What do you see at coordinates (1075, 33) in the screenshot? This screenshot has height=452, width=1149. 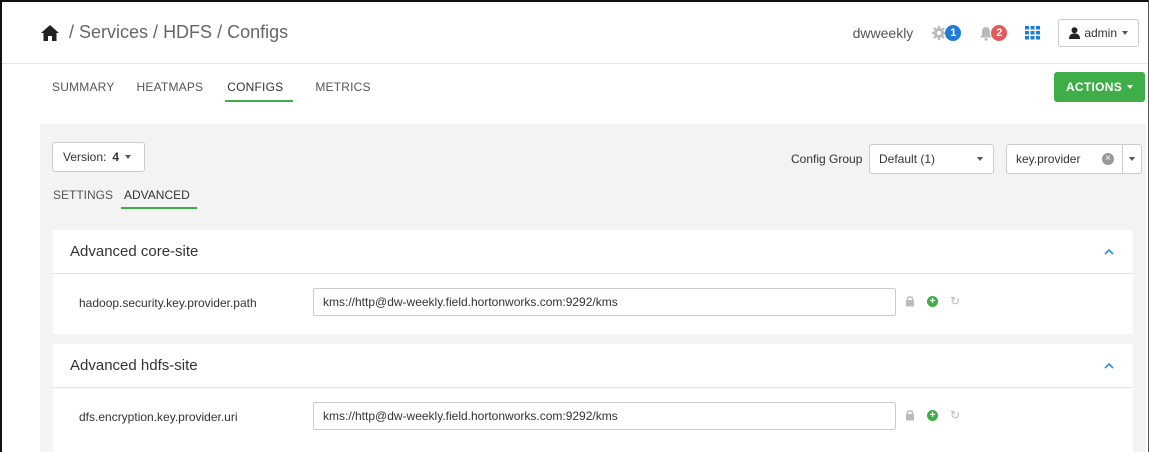 I see `user-icon` at bounding box center [1075, 33].